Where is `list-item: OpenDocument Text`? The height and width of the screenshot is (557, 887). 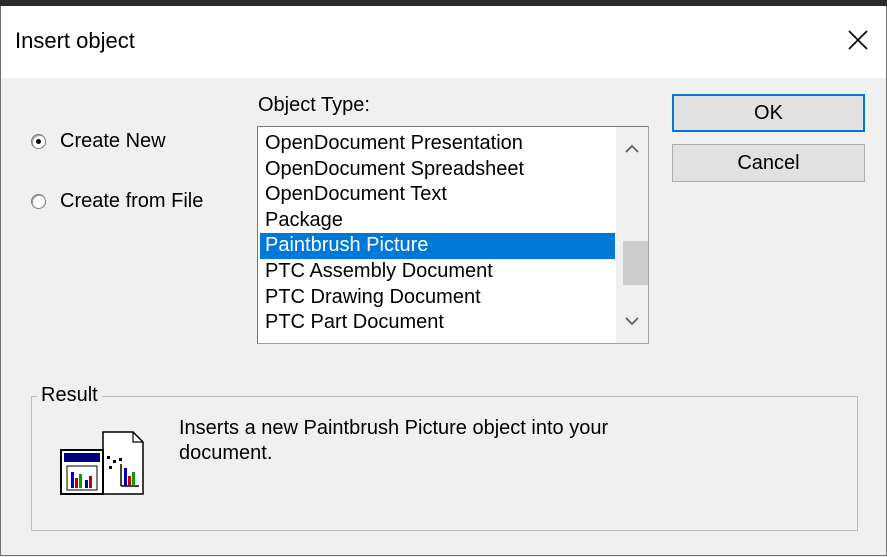 list-item: OpenDocument Text is located at coordinates (437, 195).